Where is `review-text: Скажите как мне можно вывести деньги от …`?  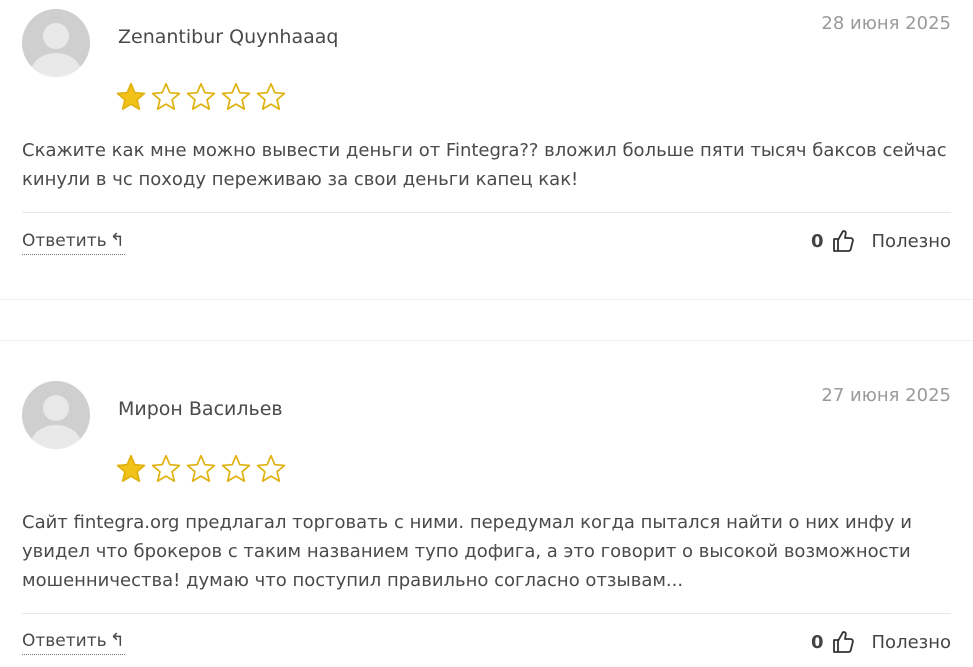 review-text: Скажите как мне можно вывести деньги от … is located at coordinates (484, 165).